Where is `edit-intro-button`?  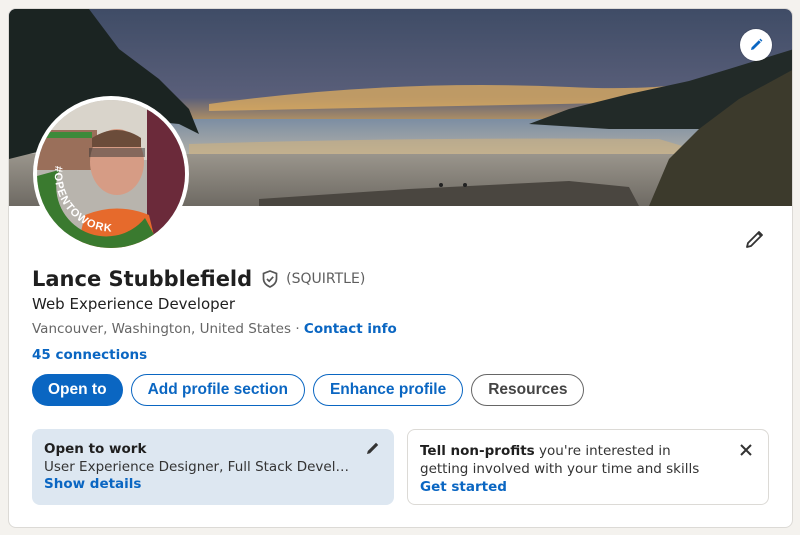
edit-intro-button is located at coordinates (755, 239).